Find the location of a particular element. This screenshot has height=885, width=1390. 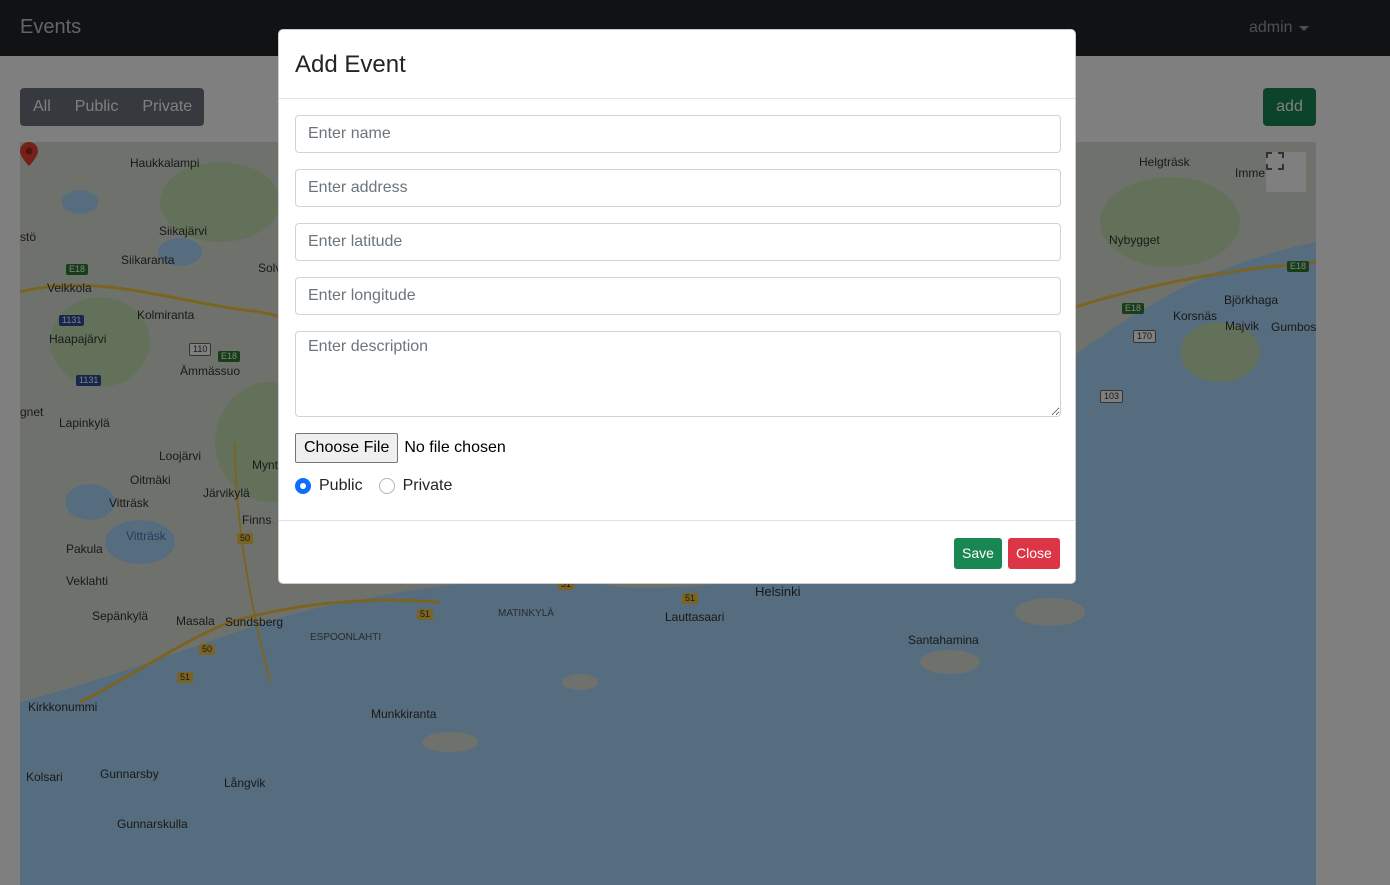

private-radio-label: Private is located at coordinates (427, 485).